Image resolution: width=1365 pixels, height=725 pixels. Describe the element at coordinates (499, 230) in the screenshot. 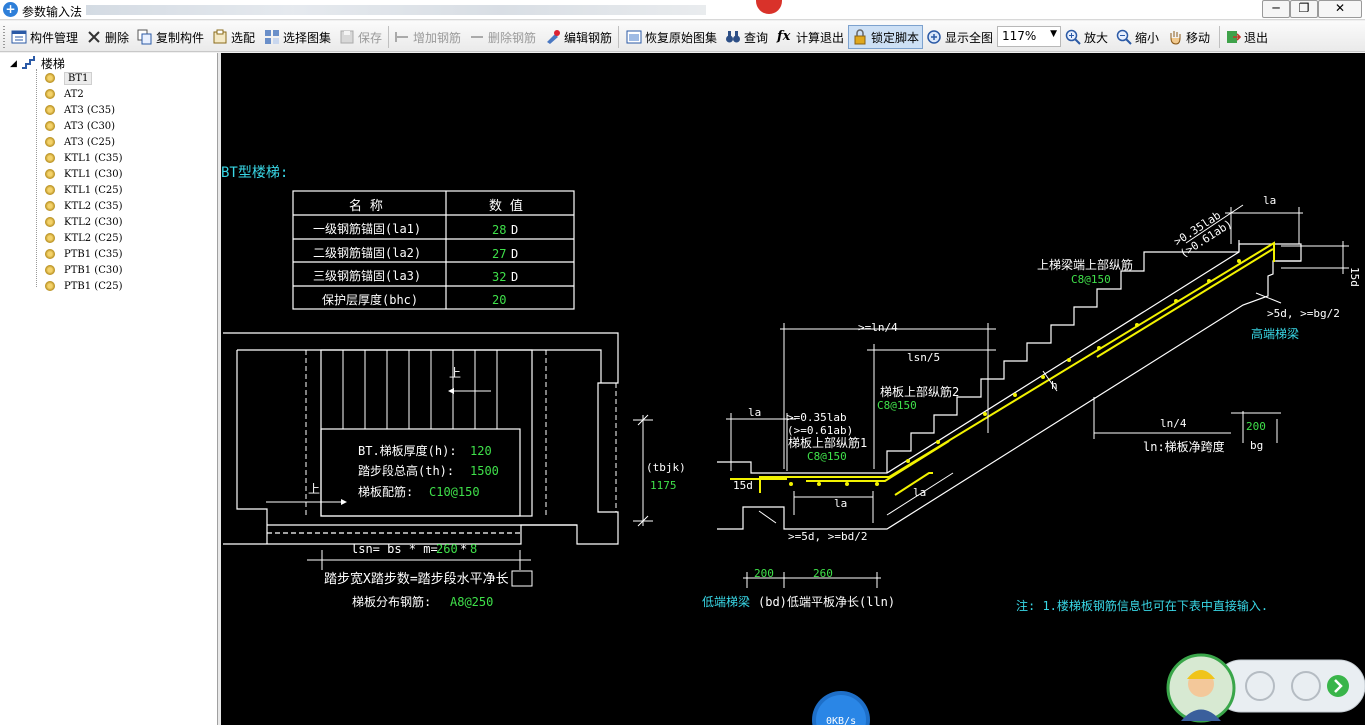

I see `table-row-value: 28` at that location.